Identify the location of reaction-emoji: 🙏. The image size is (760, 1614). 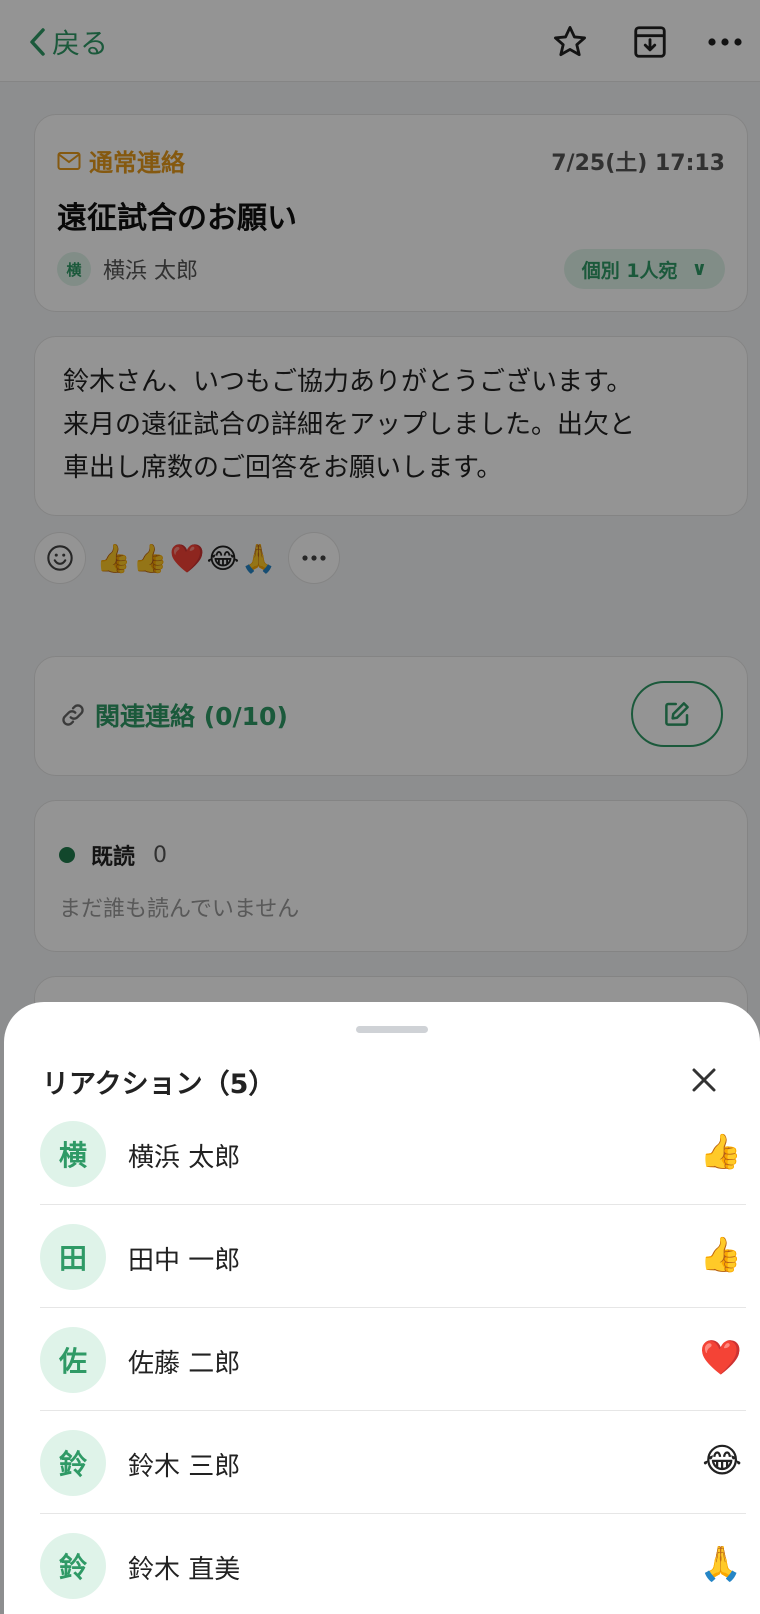
(720, 1564).